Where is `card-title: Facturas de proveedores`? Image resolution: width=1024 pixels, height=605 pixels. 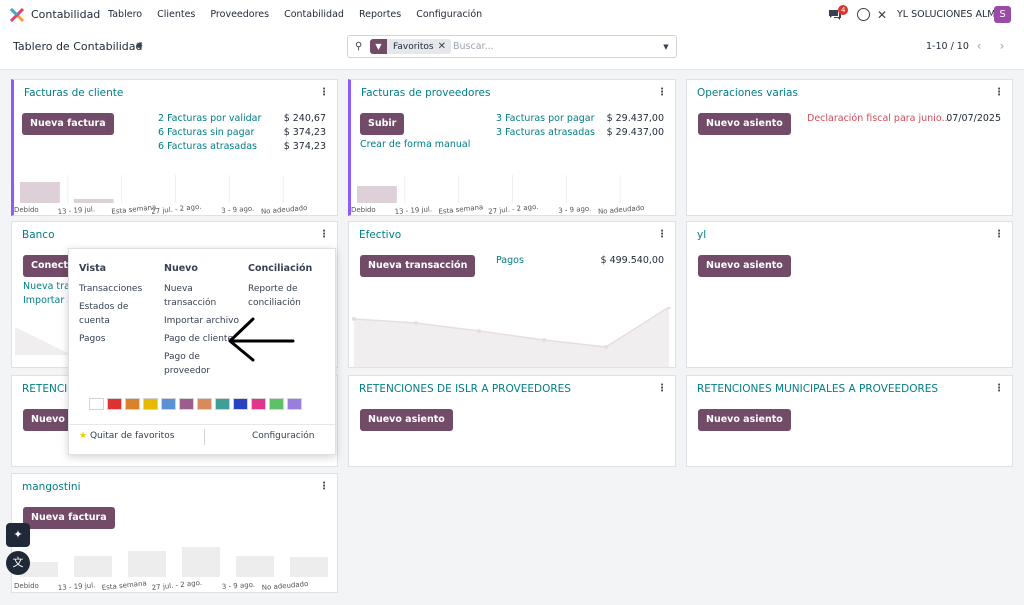
card-title: Facturas de proveedores is located at coordinates (426, 93).